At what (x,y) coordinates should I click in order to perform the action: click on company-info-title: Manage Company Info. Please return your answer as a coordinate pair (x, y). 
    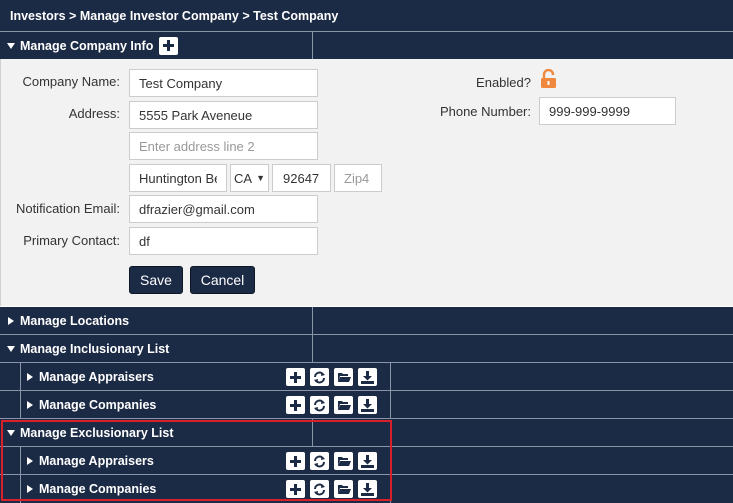
    Looking at the image, I should click on (87, 45).